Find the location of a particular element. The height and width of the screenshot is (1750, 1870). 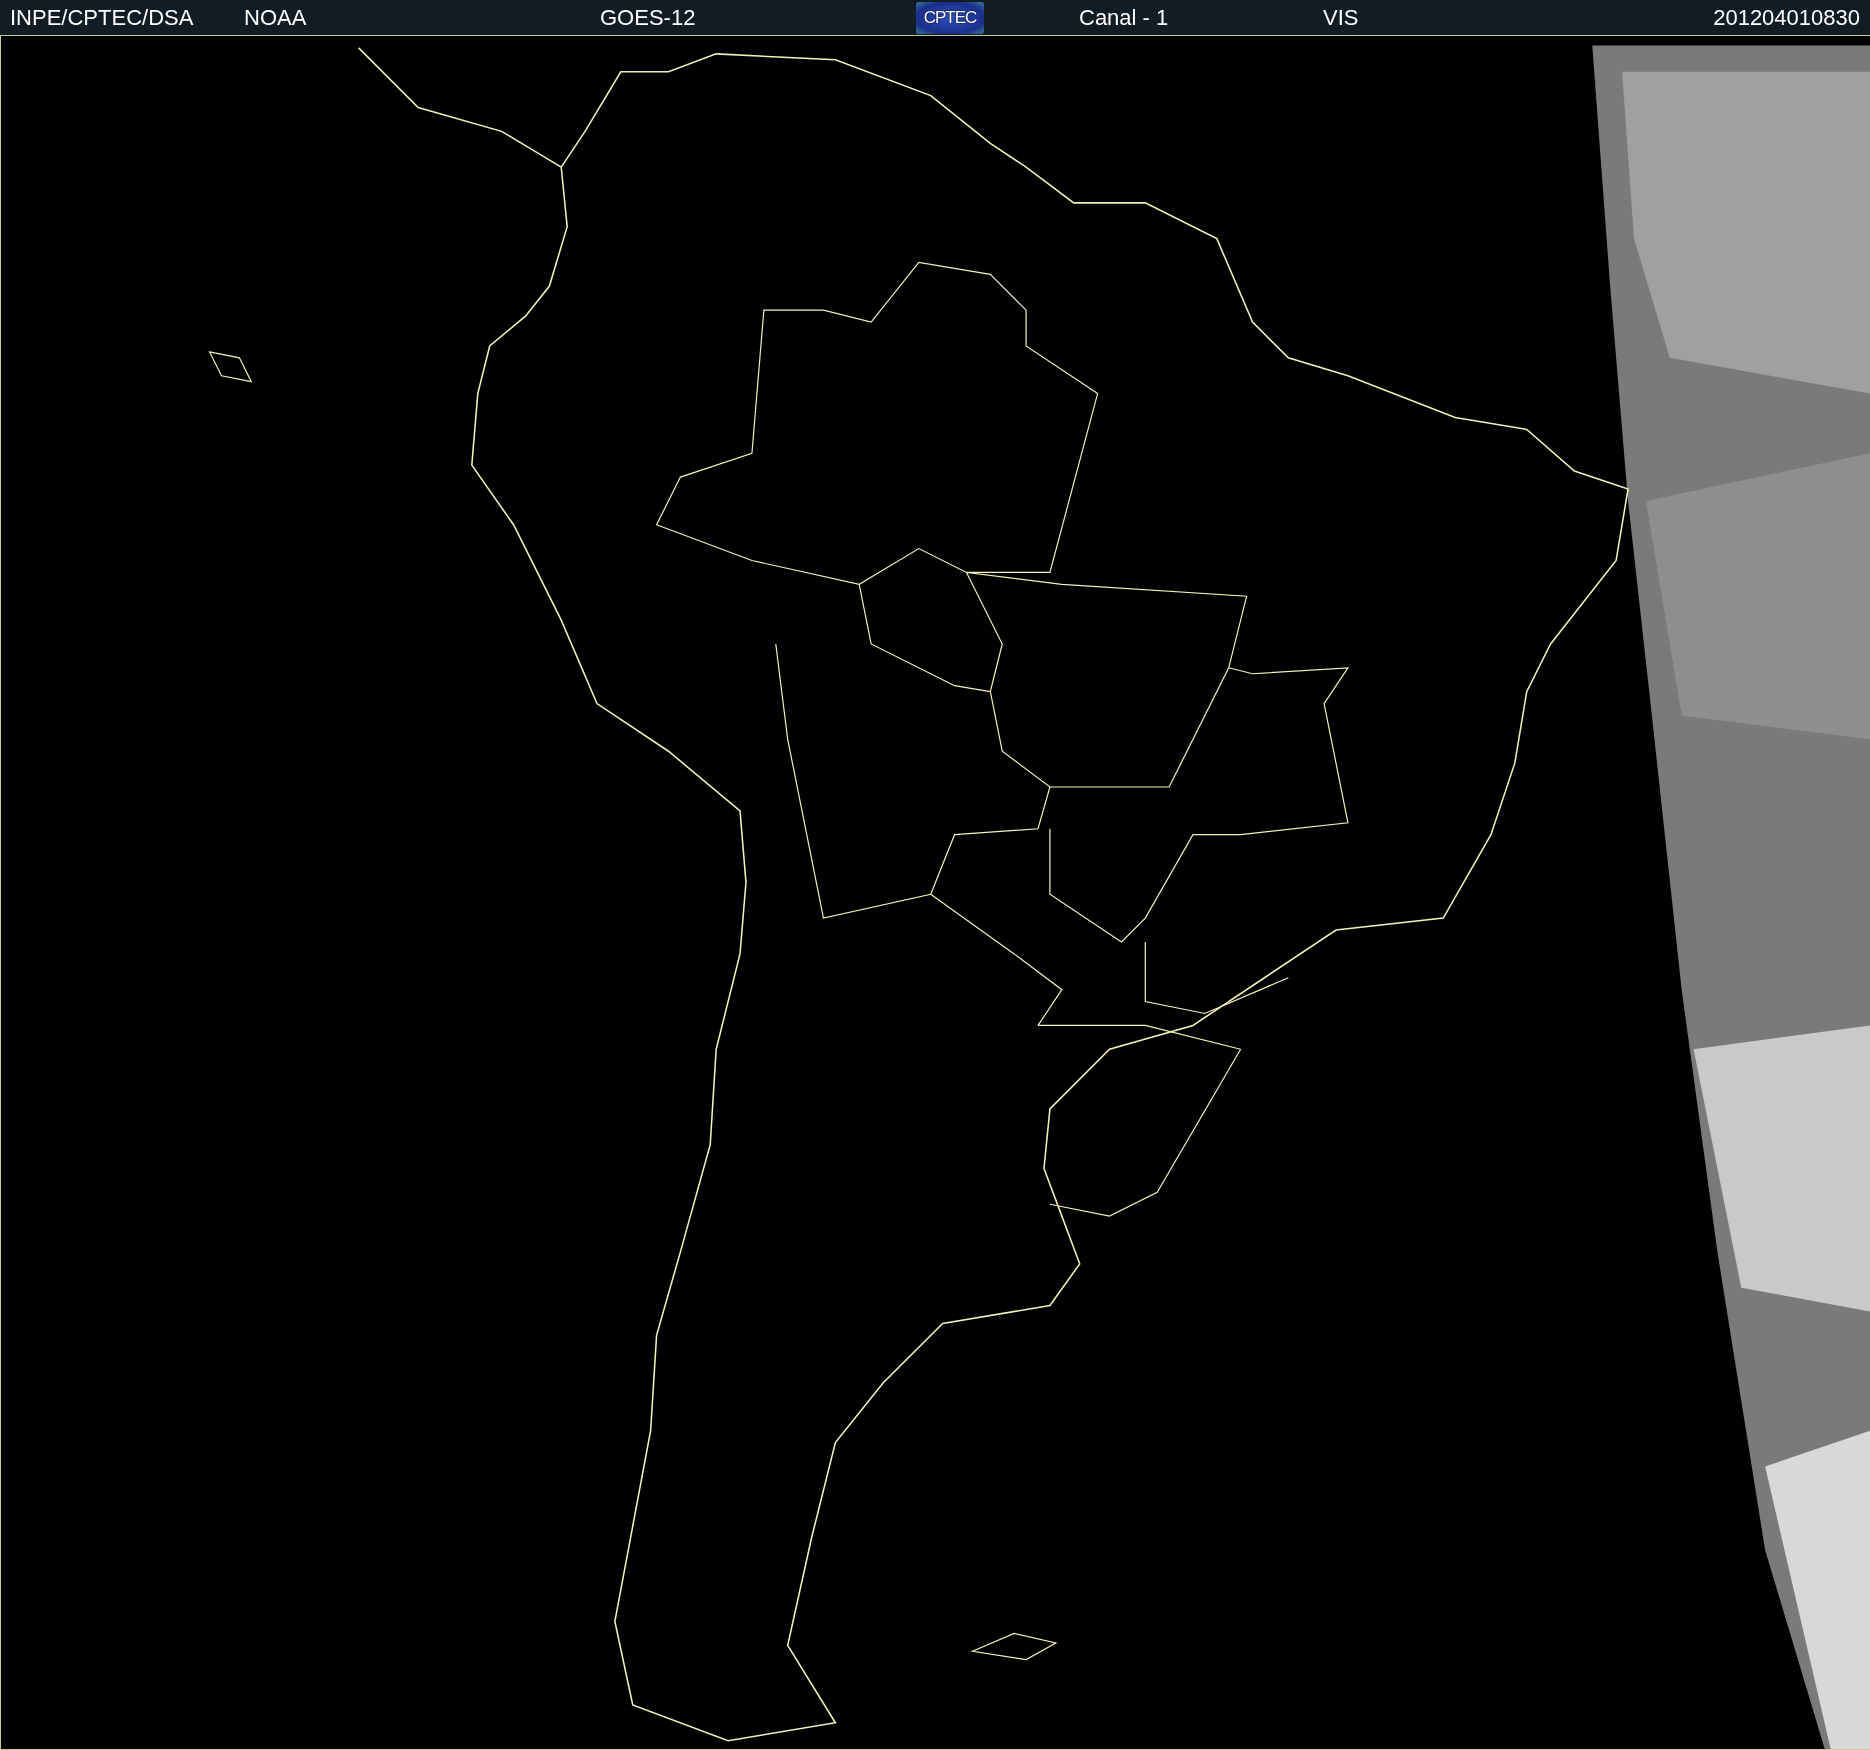

timestamp-label: 201204010830 is located at coordinates (1786, 17).